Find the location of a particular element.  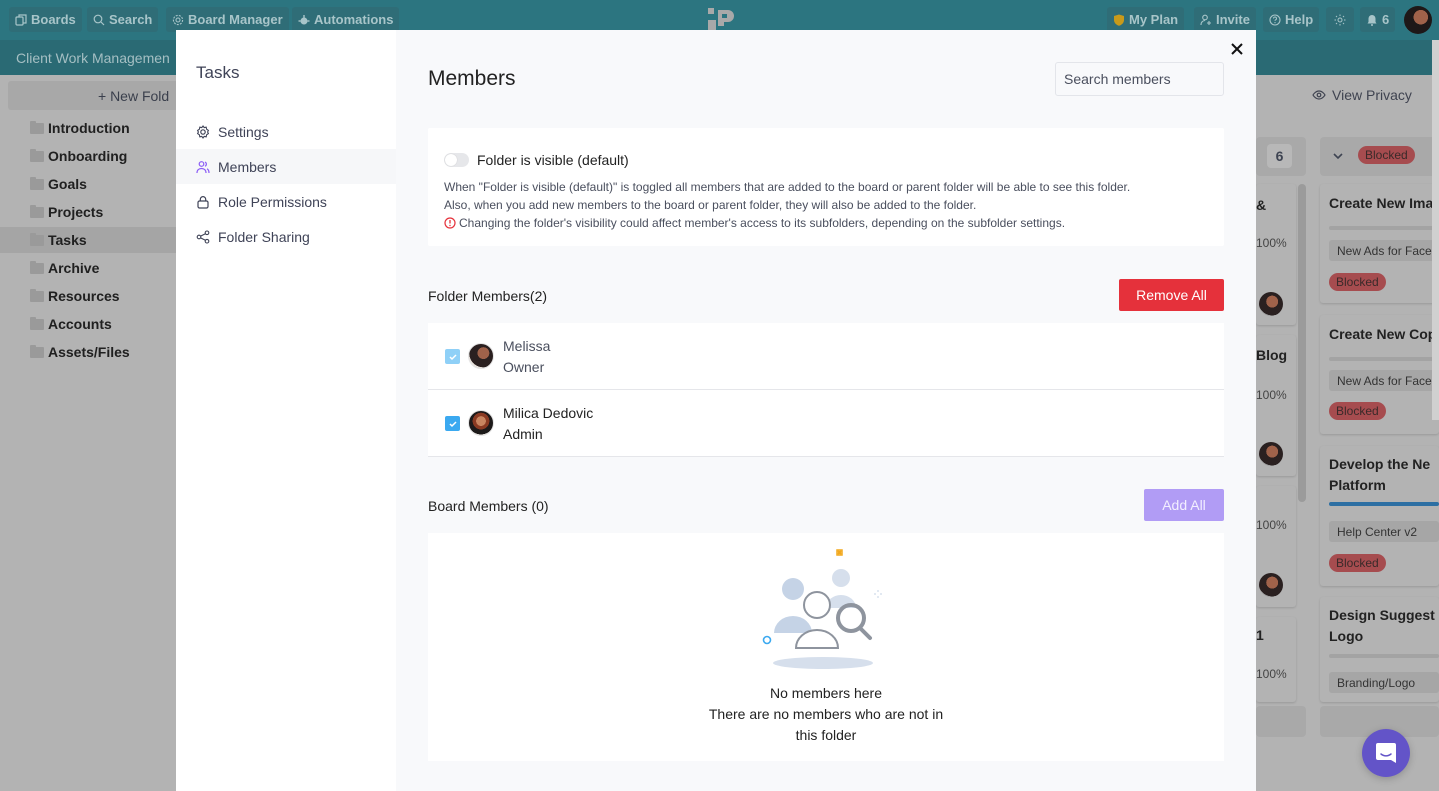

task-card: 100% is located at coordinates (1276, 546).